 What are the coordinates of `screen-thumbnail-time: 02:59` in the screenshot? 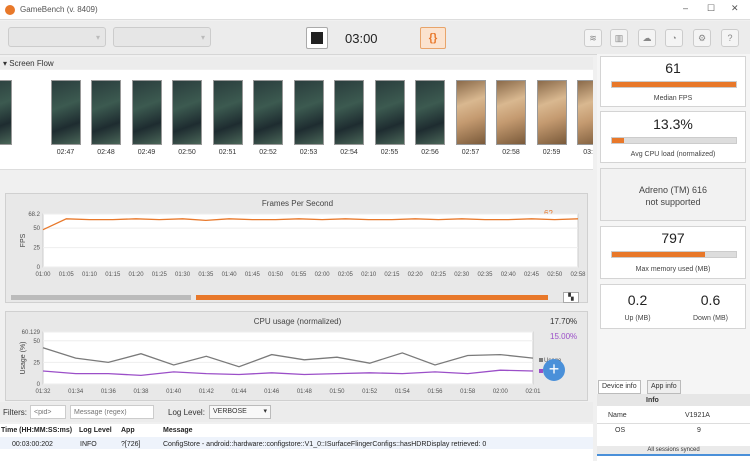 It's located at (551, 152).